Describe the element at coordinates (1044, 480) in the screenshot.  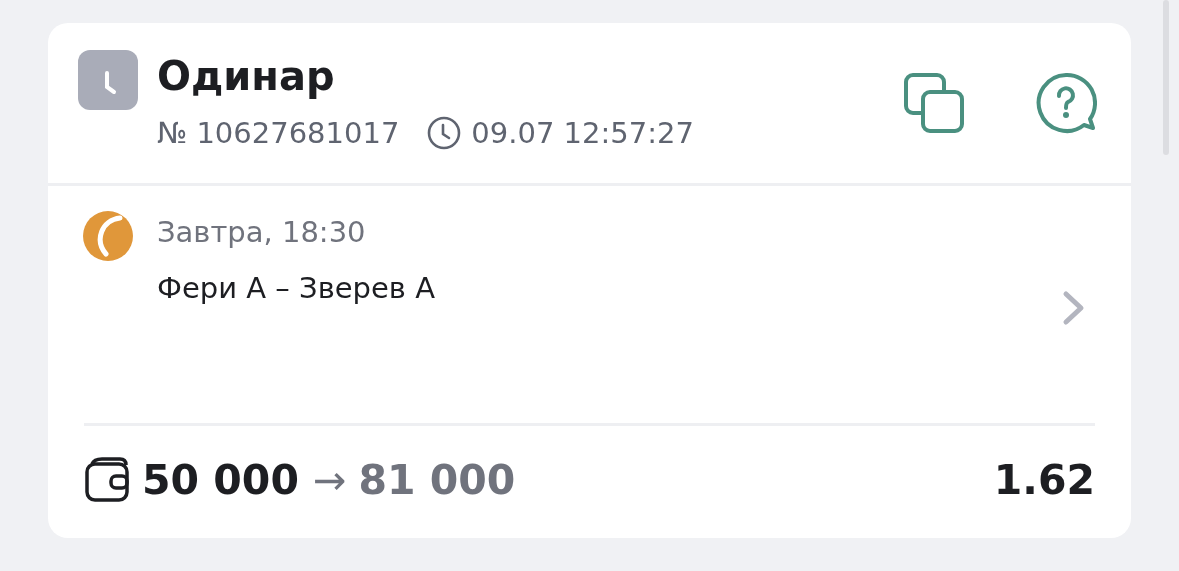
I see `odds-value: 1.62` at that location.